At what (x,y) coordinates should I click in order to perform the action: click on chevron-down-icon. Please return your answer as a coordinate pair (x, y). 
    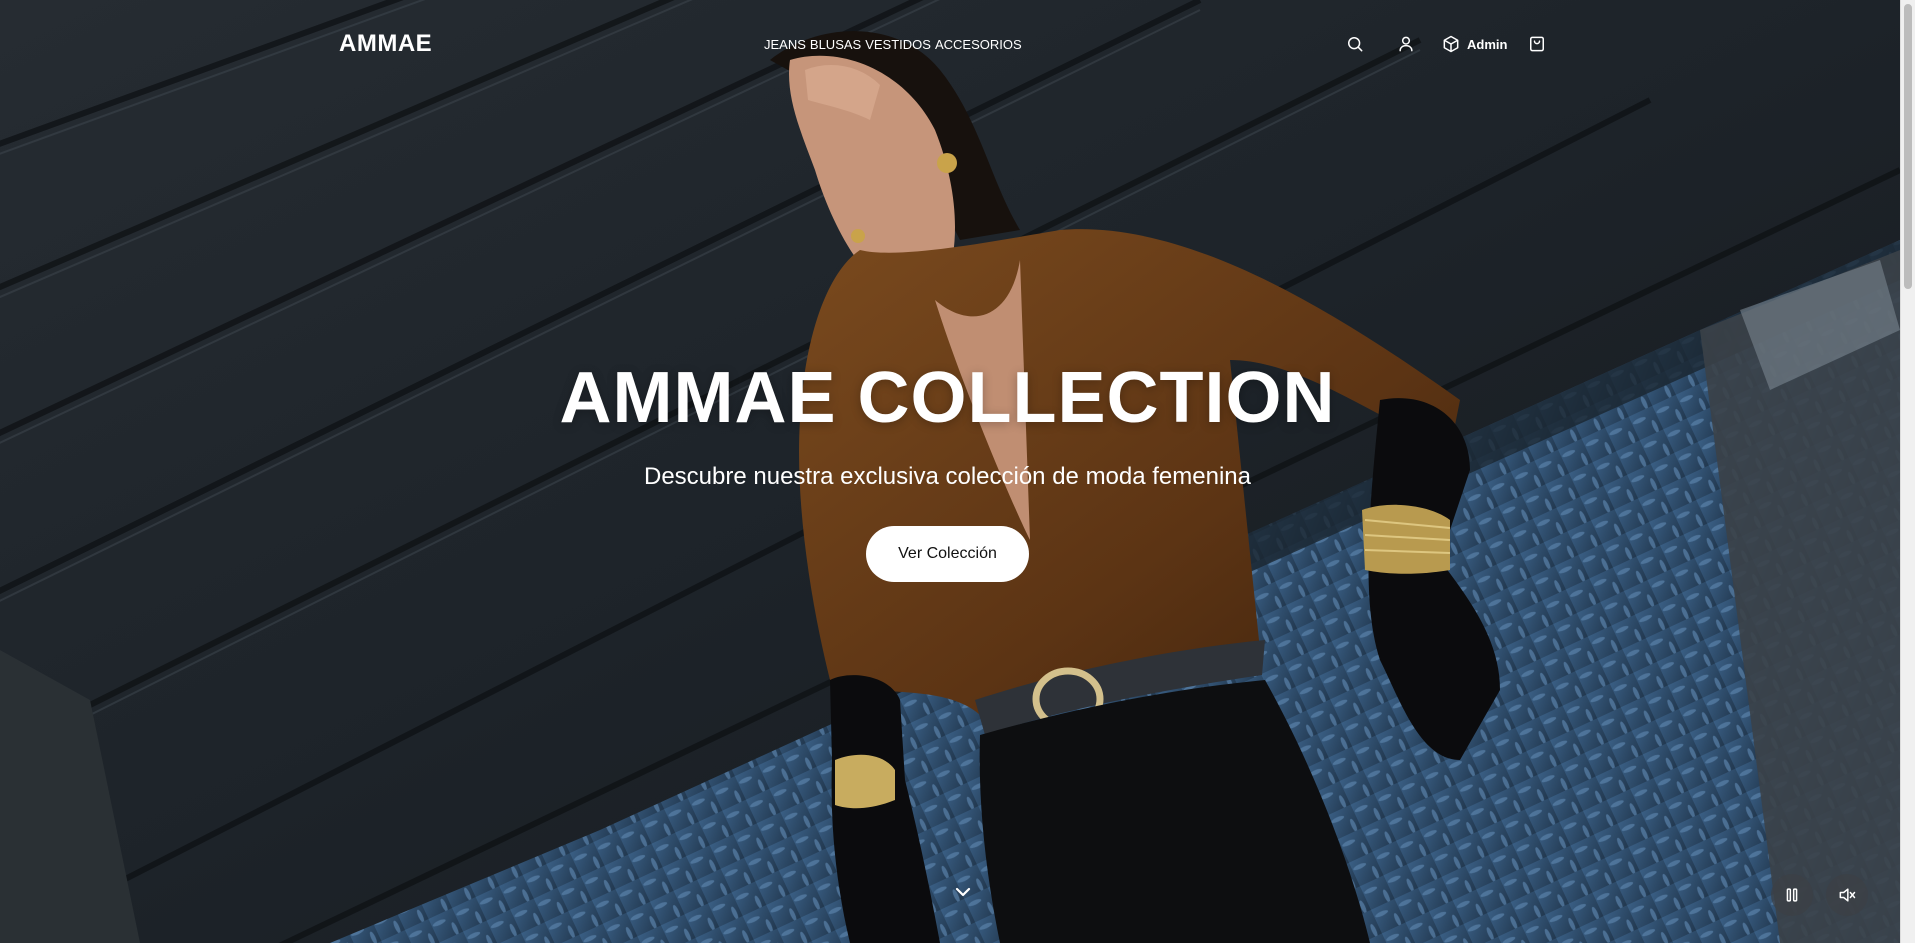
    Looking at the image, I should click on (963, 892).